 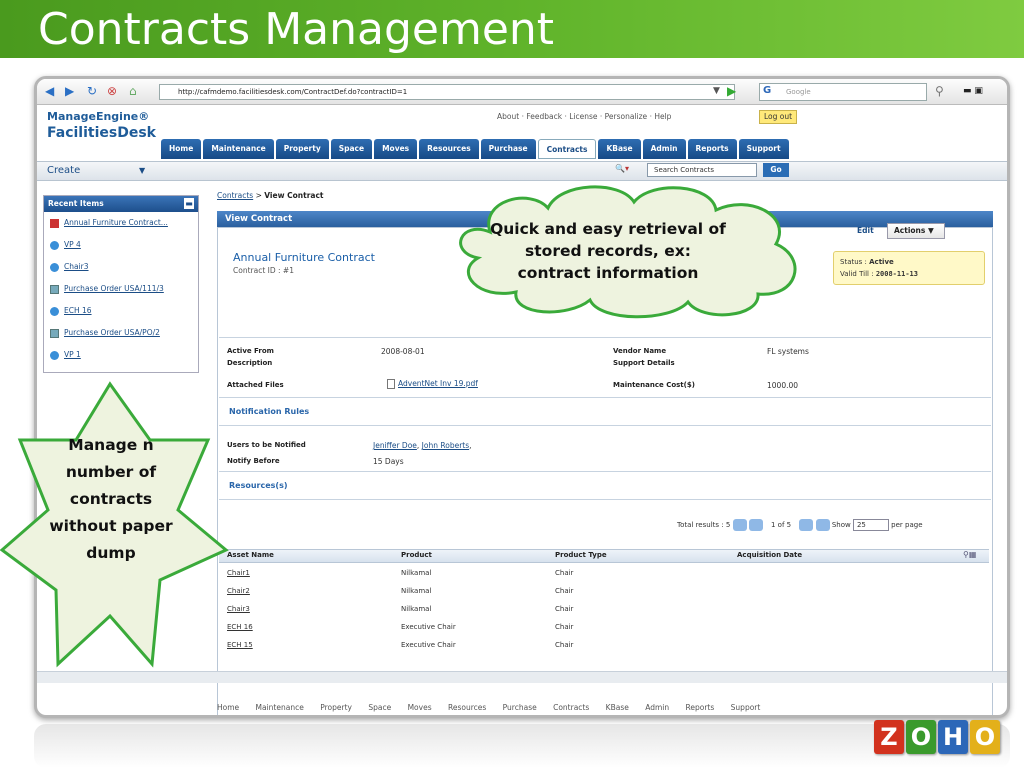 I want to click on tab-maintenance: Maintenance, so click(x=238, y=149).